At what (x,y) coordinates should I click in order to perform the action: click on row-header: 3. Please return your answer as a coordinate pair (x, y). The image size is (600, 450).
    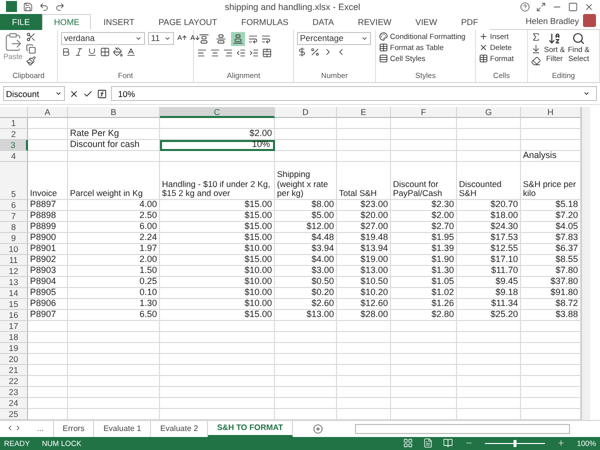
    Looking at the image, I should click on (14, 145).